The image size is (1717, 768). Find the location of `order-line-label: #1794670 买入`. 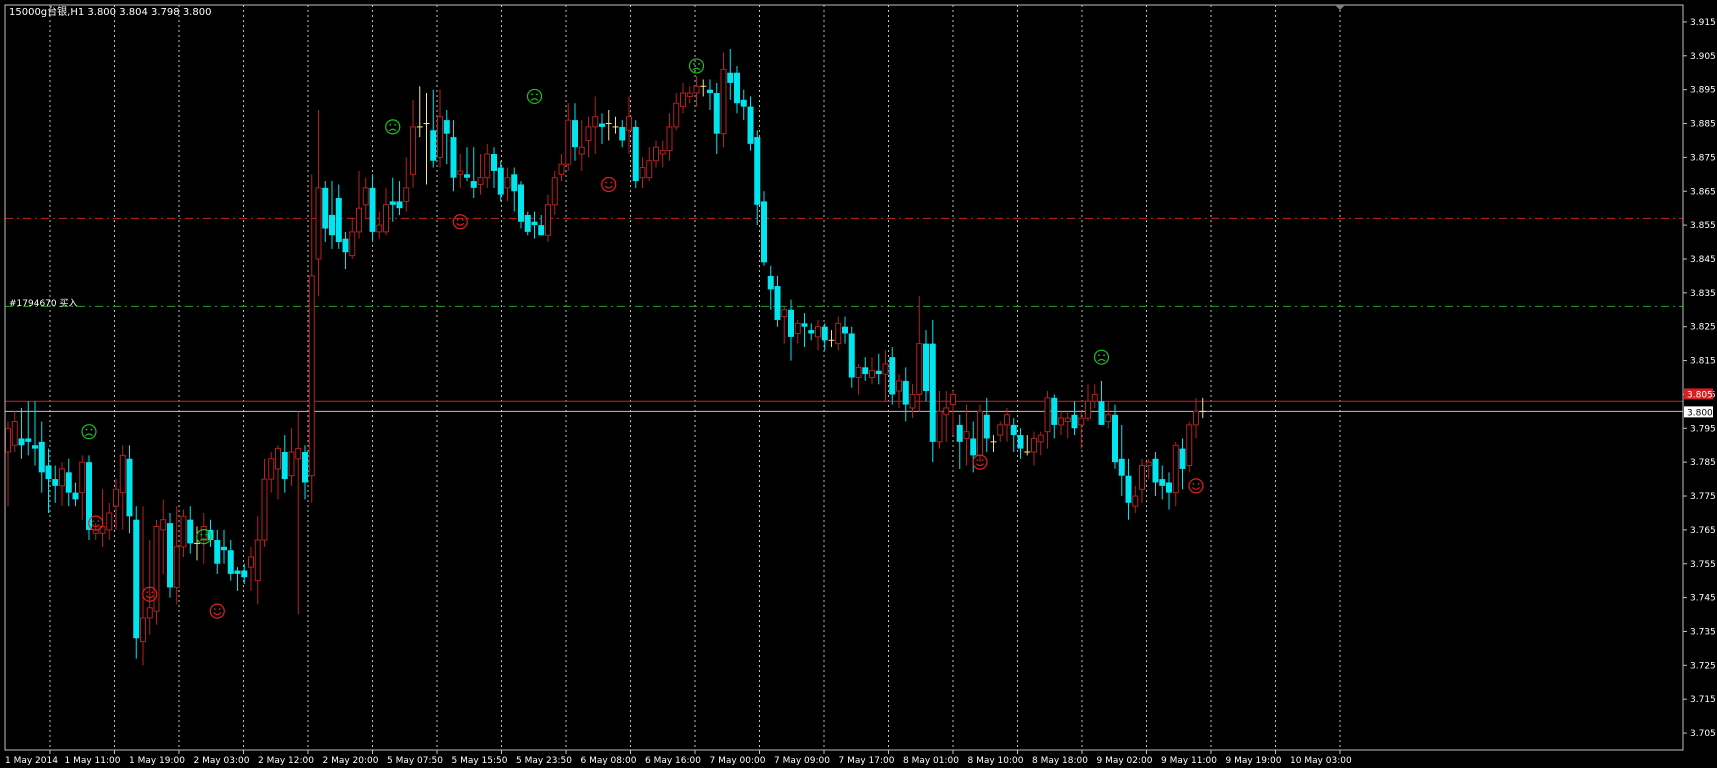

order-line-label: #1794670 买入 is located at coordinates (43, 303).